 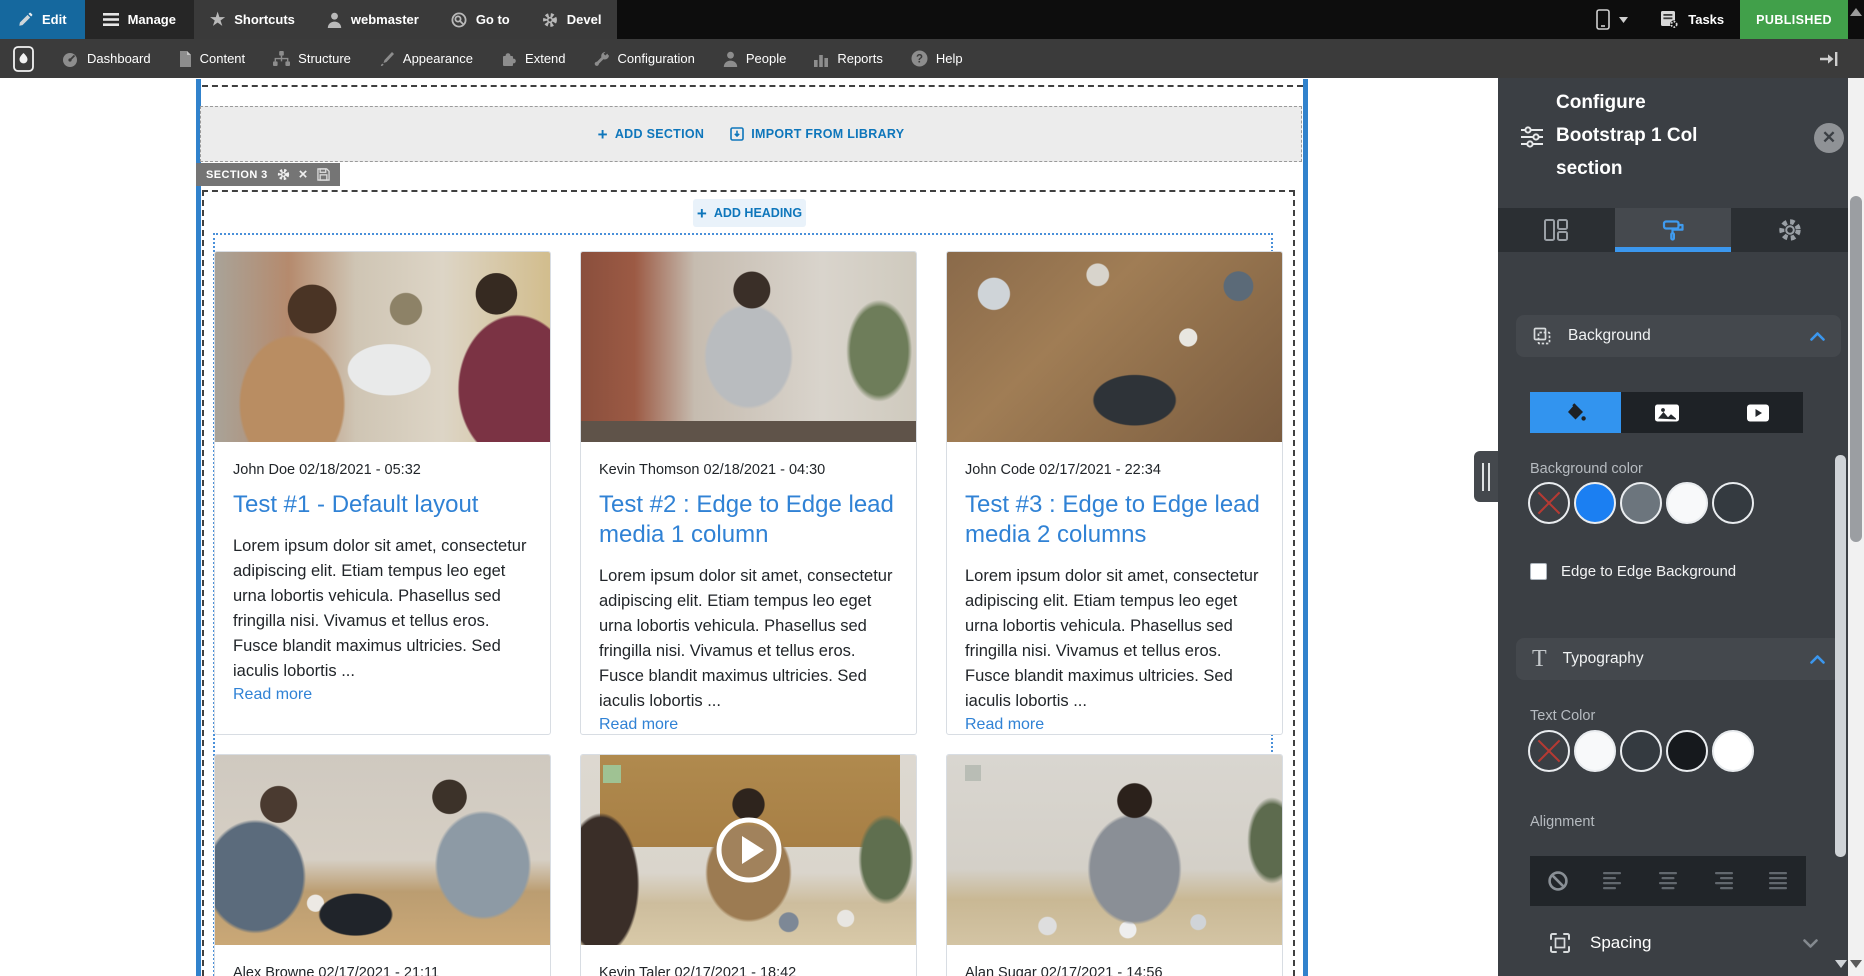 I want to click on panel-scrollbar-thumb, so click(x=1840, y=656).